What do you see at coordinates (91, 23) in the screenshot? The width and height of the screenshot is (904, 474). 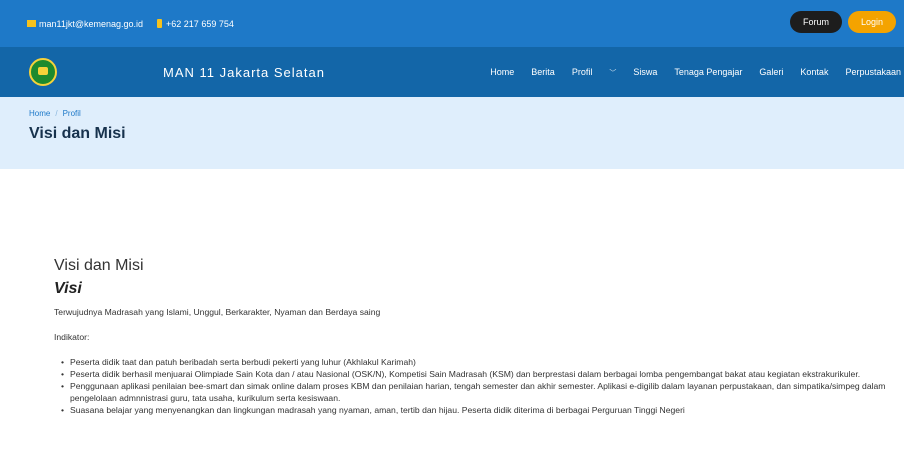 I see `email-text: man11jkt@kemenag.go.id` at bounding box center [91, 23].